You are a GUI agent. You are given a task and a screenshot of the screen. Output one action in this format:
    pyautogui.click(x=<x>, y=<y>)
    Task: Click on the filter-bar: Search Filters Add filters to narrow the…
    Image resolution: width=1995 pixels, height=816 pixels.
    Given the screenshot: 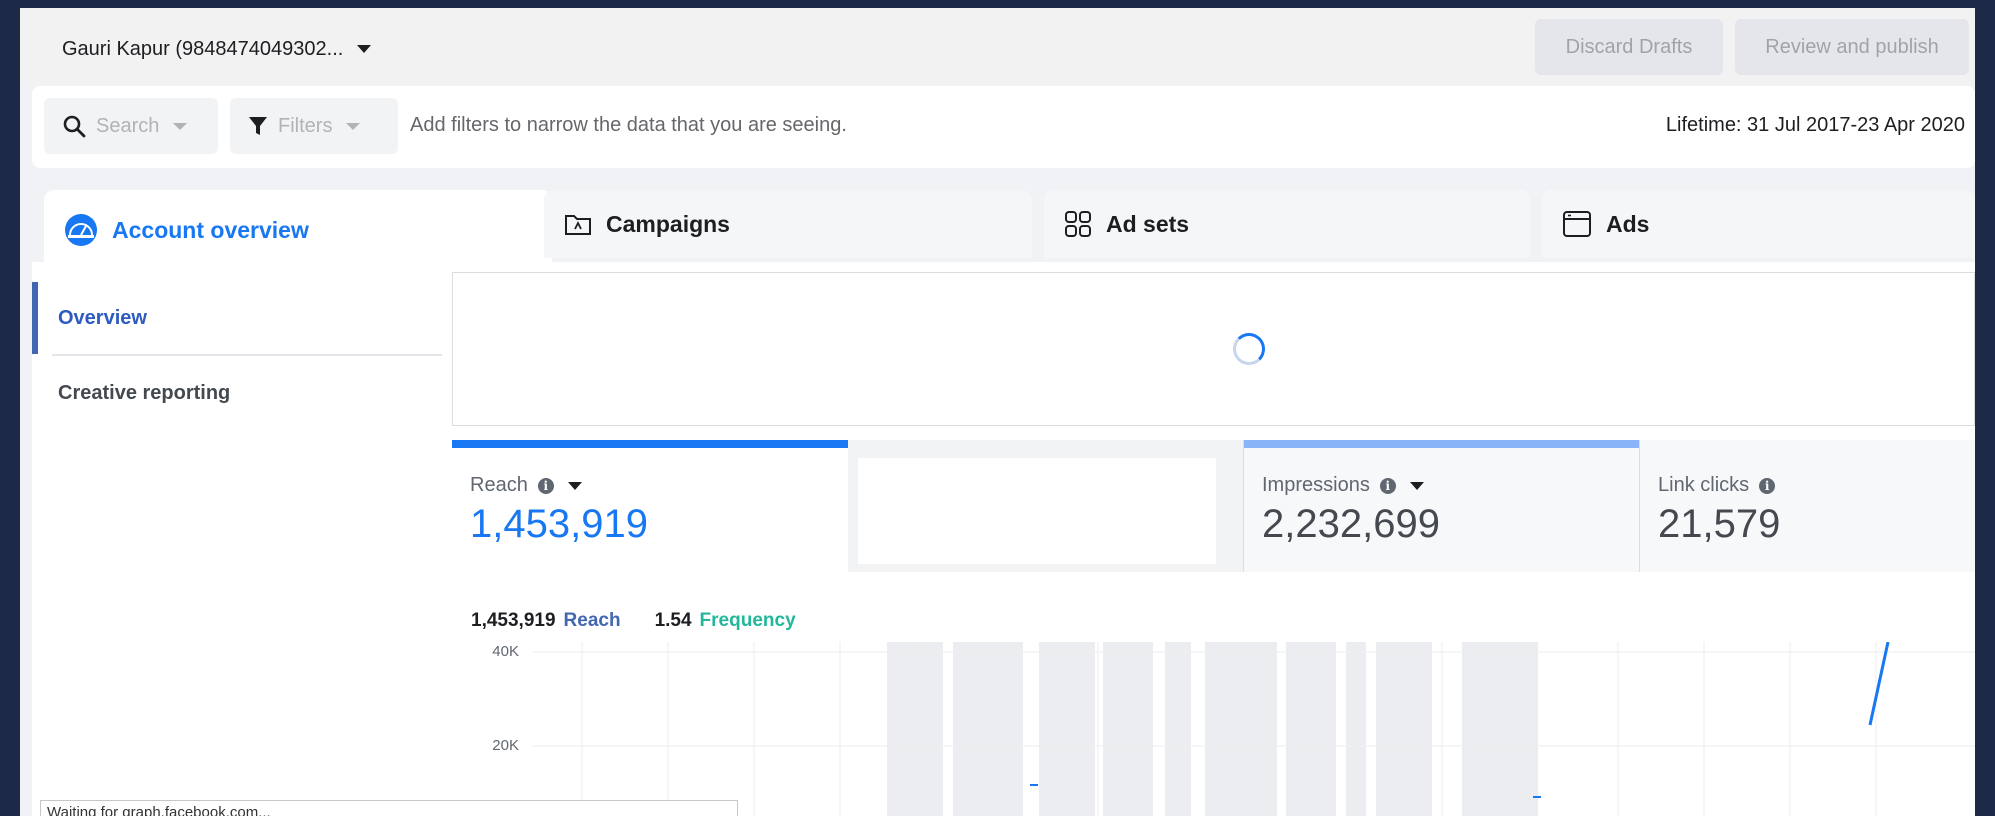 What is the action you would take?
    pyautogui.click(x=1003, y=127)
    